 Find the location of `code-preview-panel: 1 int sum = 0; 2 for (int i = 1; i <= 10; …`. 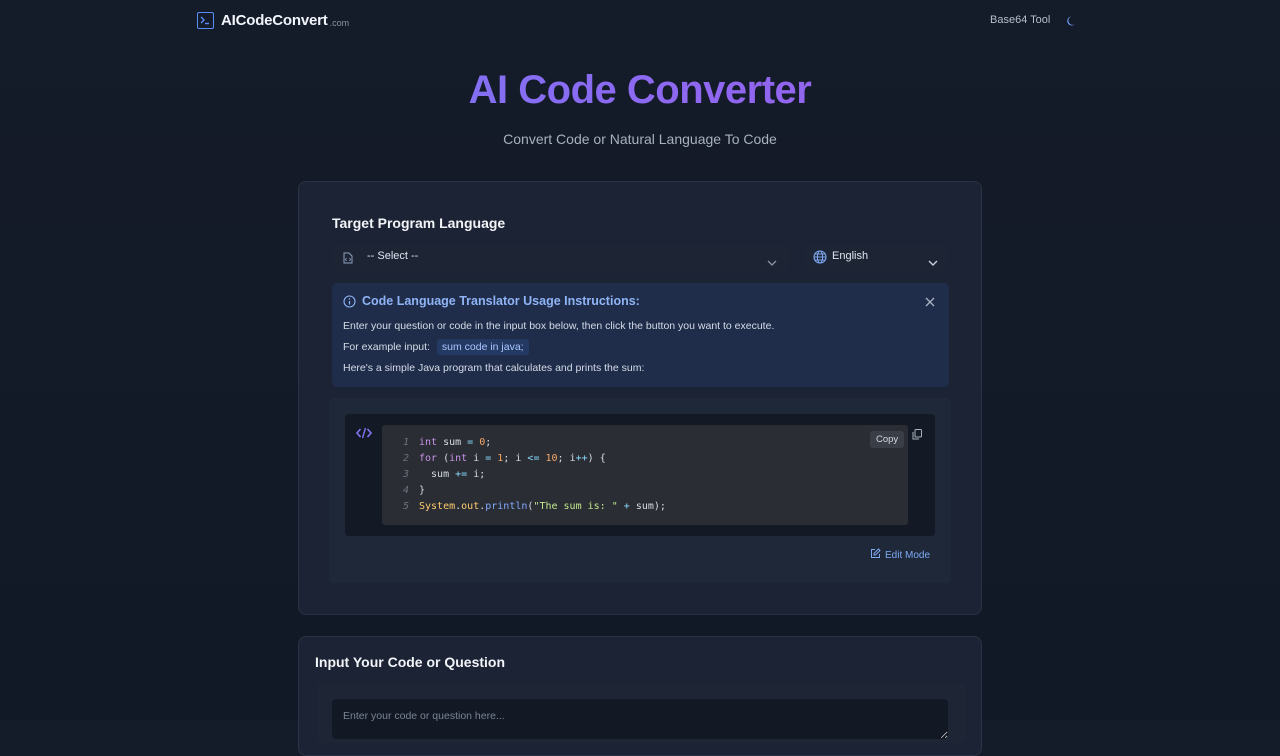

code-preview-panel: 1 int sum = 0; 2 for (int i = 1; i <= 10; … is located at coordinates (640, 490).